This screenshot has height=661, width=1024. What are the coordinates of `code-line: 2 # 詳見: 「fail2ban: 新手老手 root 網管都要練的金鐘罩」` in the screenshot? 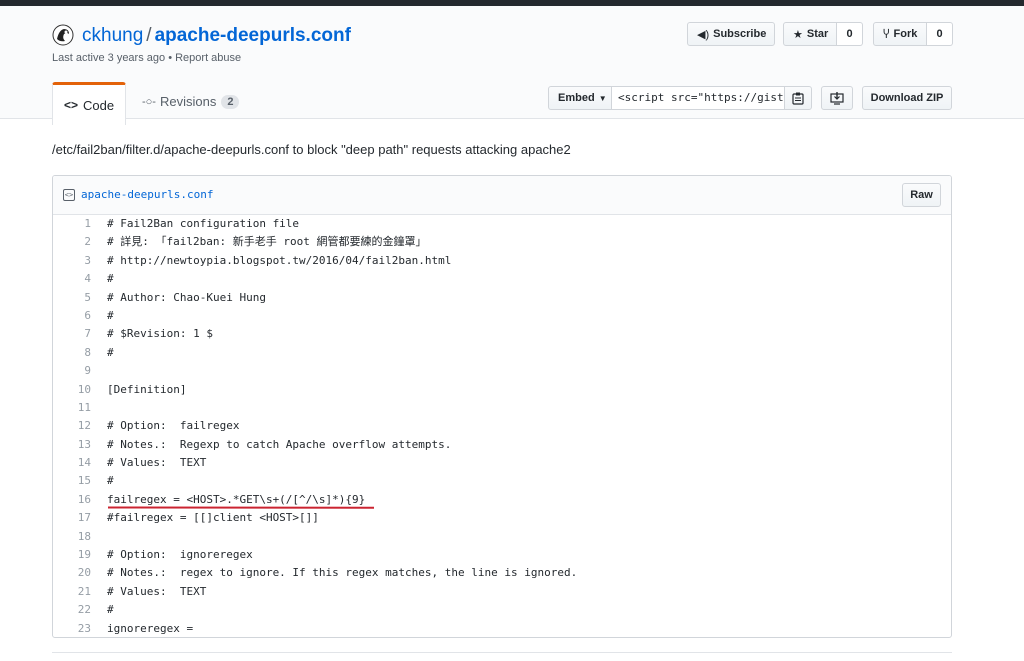 It's located at (502, 242).